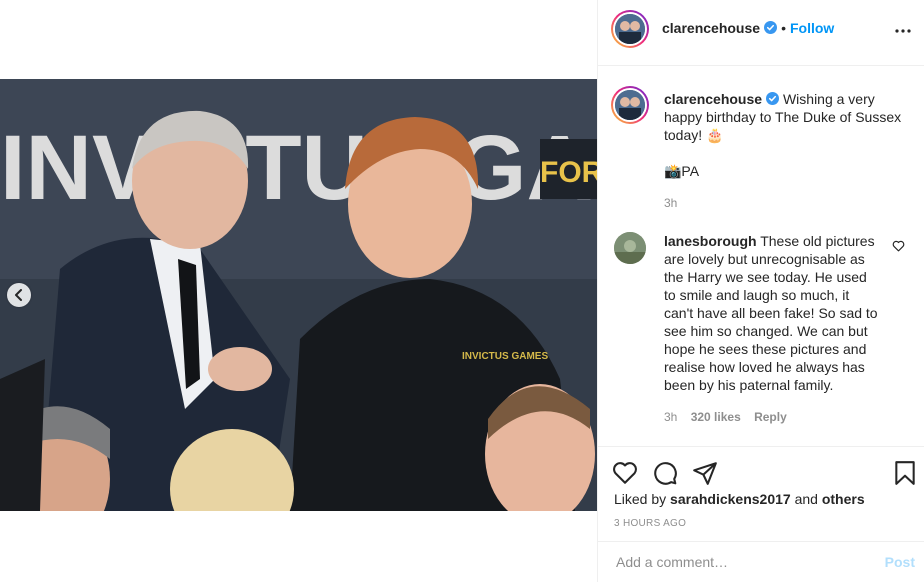 The image size is (924, 582). I want to click on liked-by-user: sarahdickens2017, so click(730, 499).